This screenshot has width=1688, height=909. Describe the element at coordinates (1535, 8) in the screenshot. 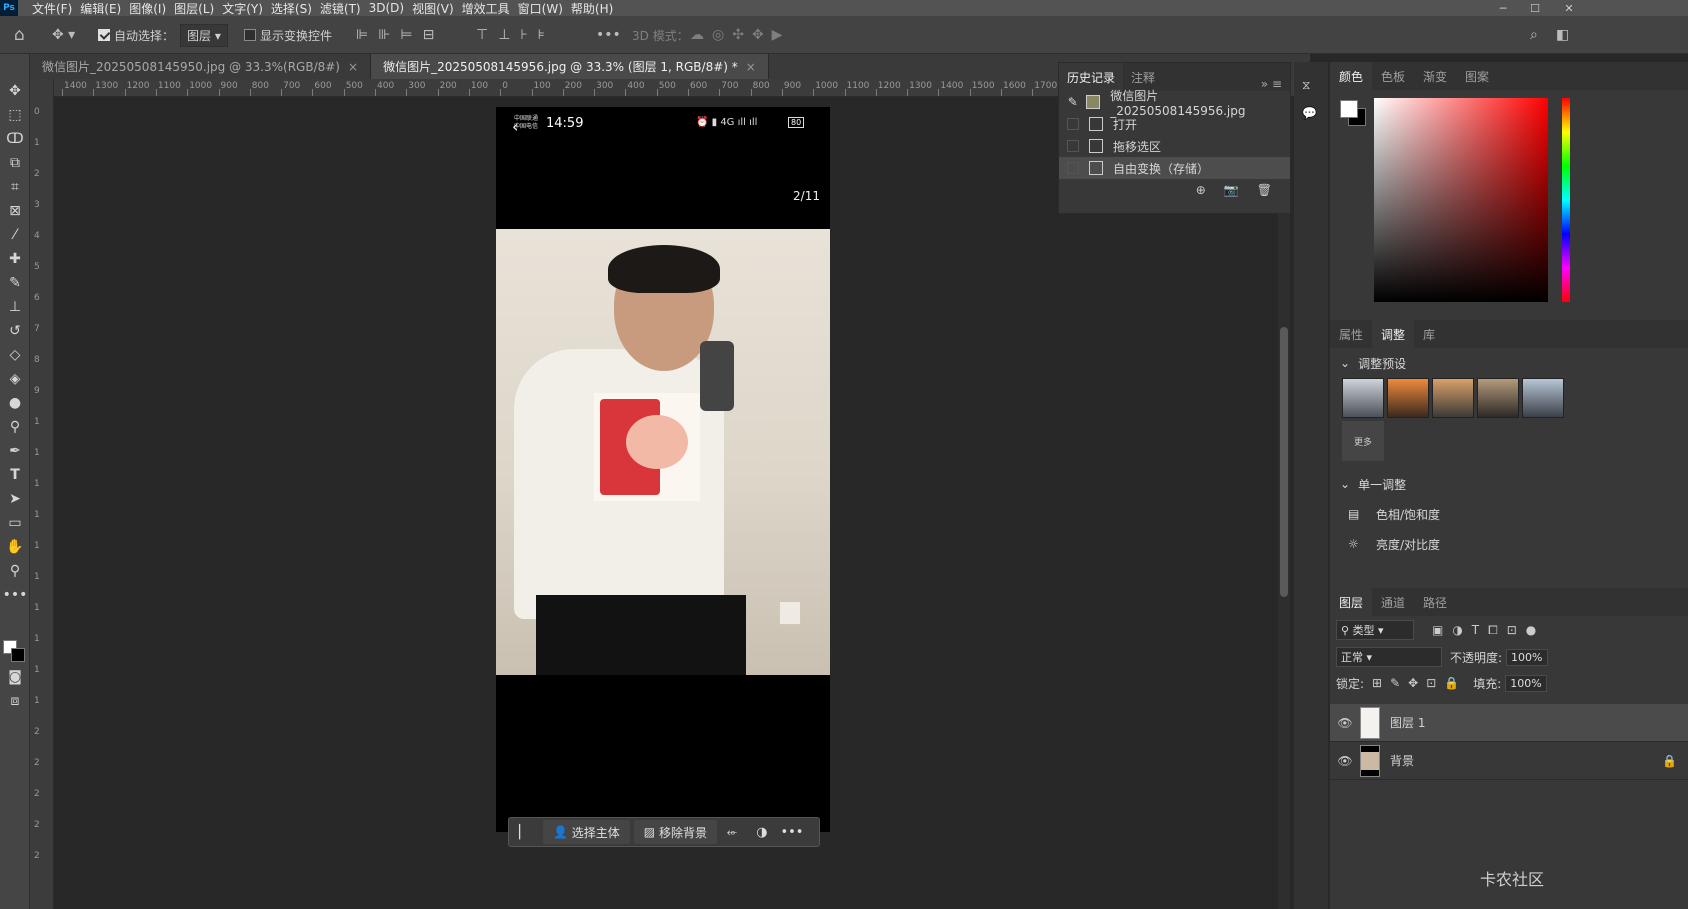

I see `maximize-icon: ☐` at that location.